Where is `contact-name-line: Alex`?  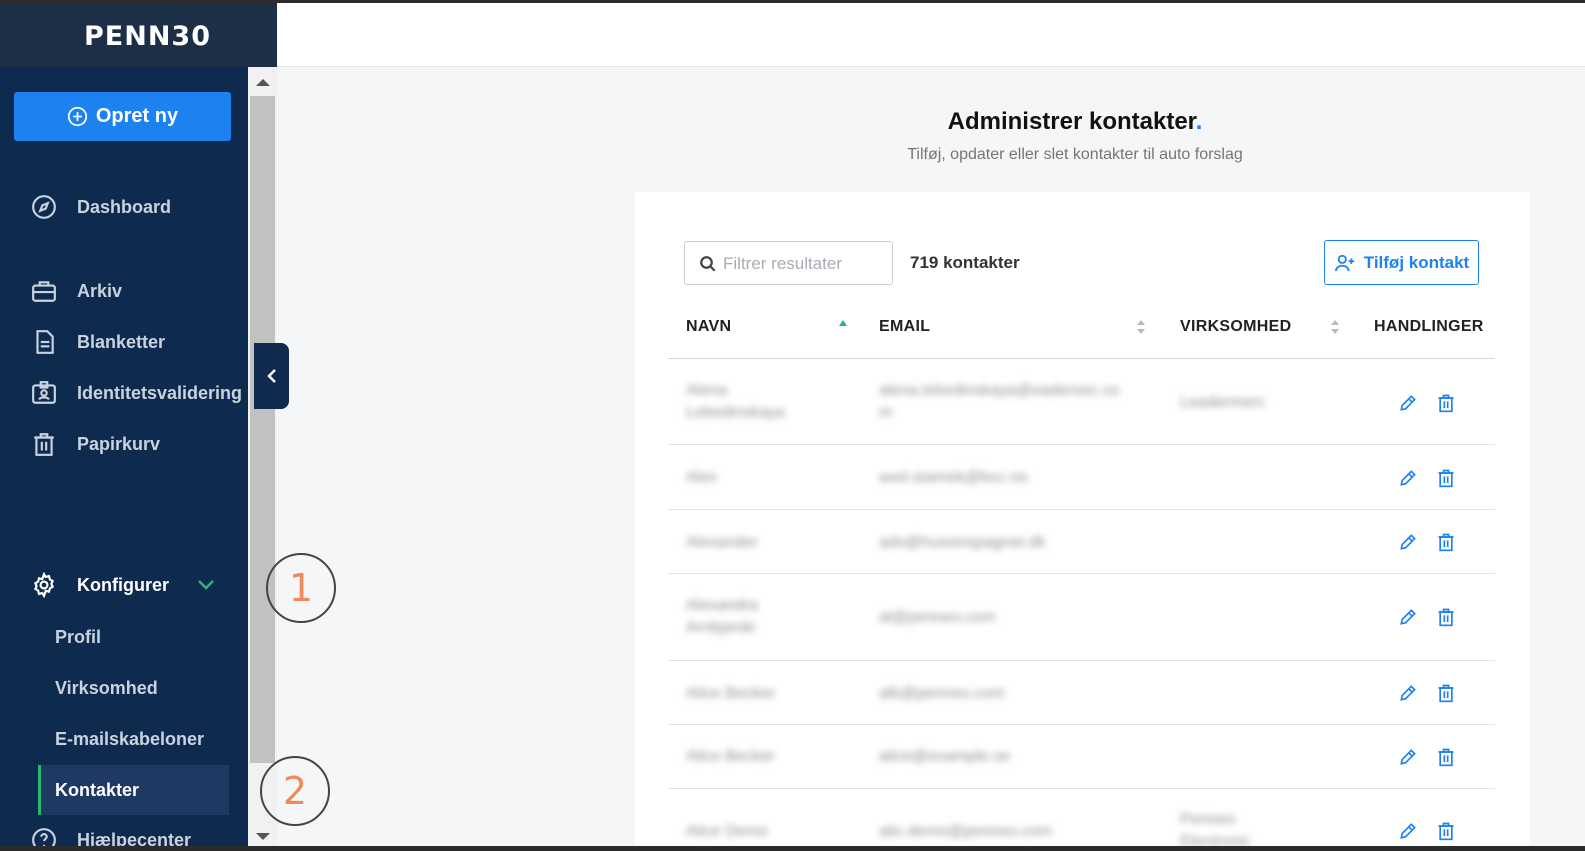
contact-name-line: Alex is located at coordinates (702, 477).